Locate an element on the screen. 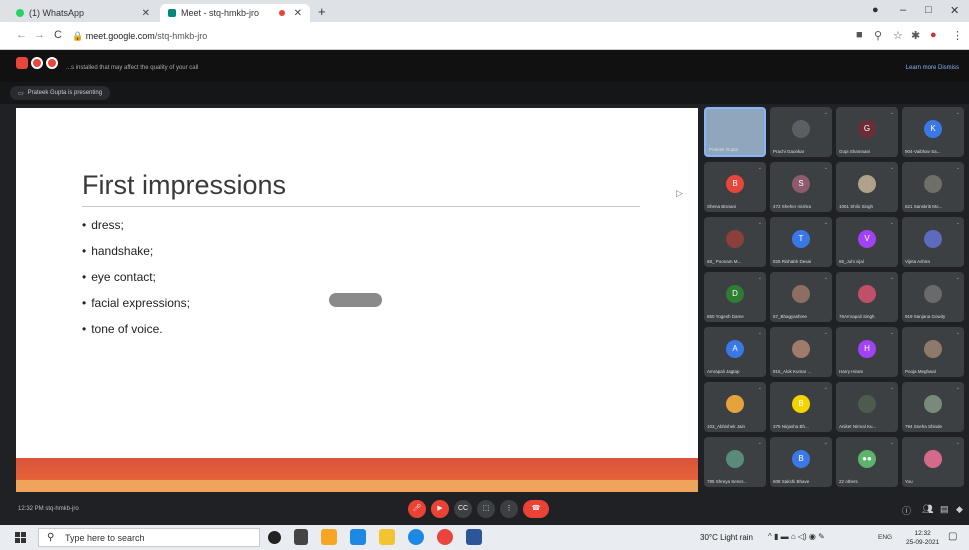 This screenshot has width=969, height=550. bullet-item: facial expressions; is located at coordinates (136, 307).